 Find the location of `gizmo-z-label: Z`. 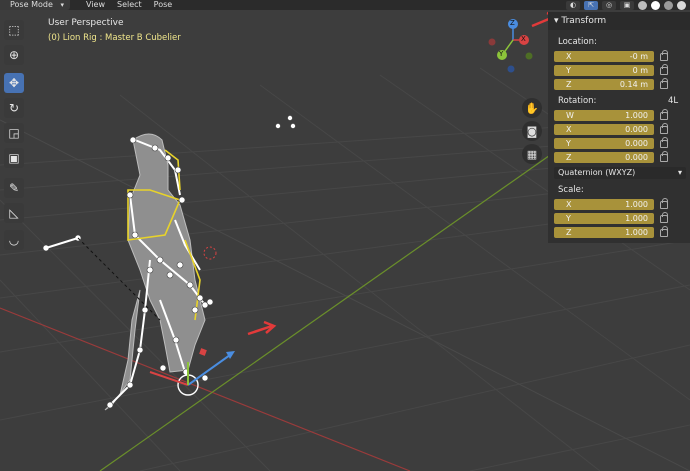

gizmo-z-label: Z is located at coordinates (512, 23).